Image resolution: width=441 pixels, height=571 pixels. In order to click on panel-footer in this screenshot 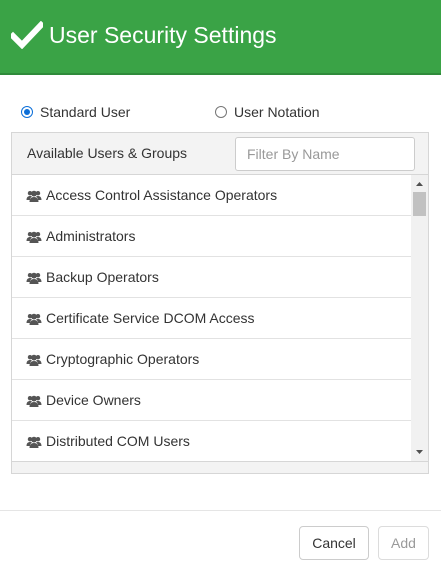, I will do `click(220, 467)`.